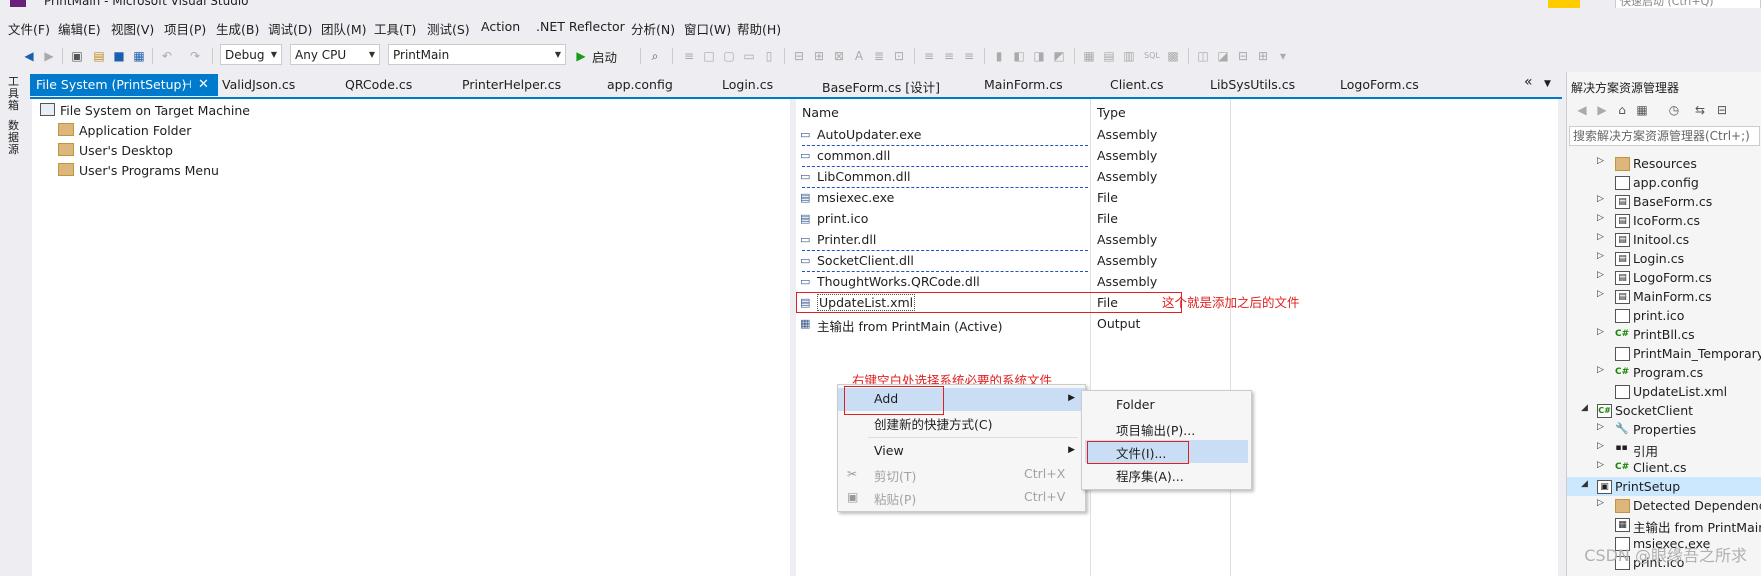  I want to click on sync-icon: ⇆, so click(1700, 110).